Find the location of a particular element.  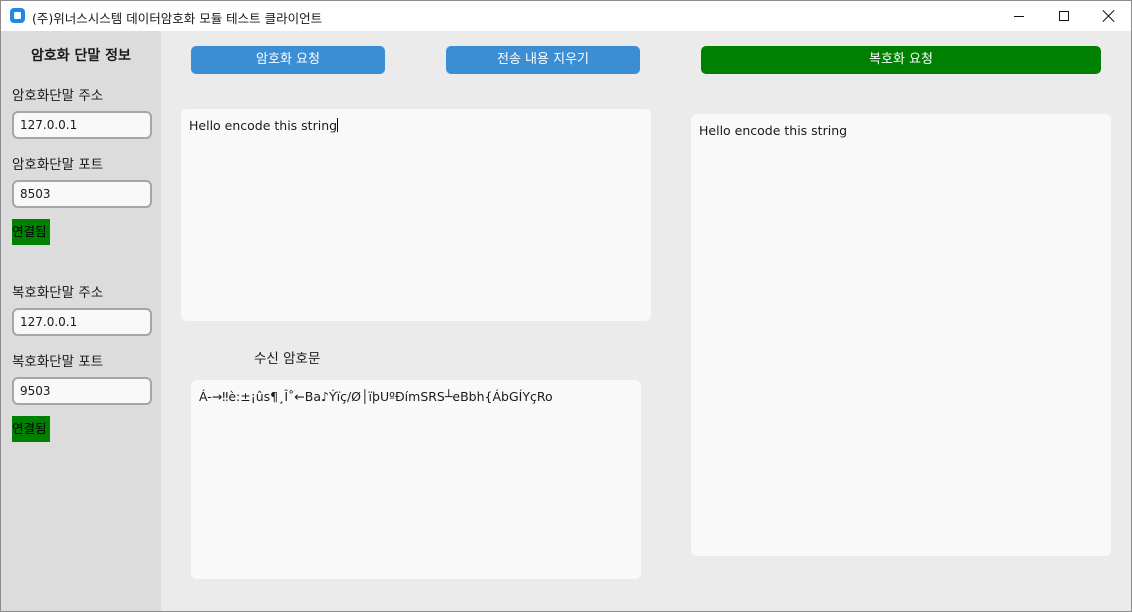

encrypt-address-label: 암호화단말 주소 is located at coordinates (58, 96).